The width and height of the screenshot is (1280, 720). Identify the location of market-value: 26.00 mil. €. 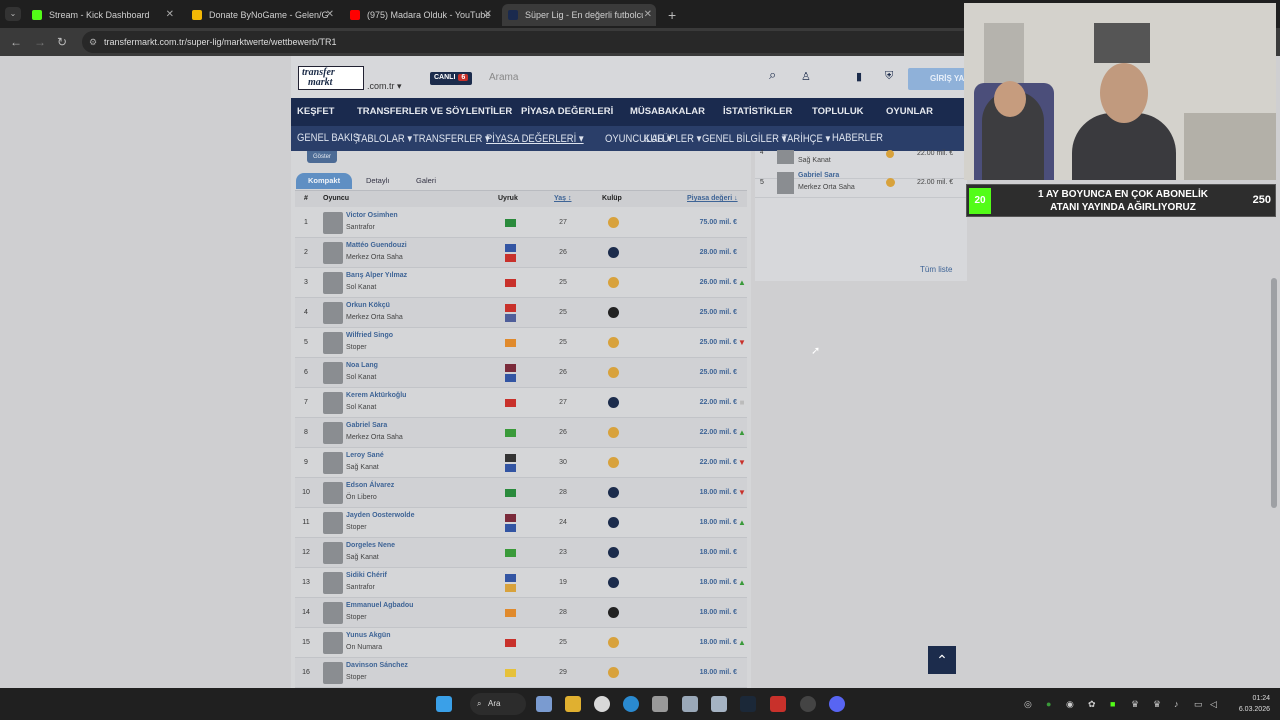
(718, 282).